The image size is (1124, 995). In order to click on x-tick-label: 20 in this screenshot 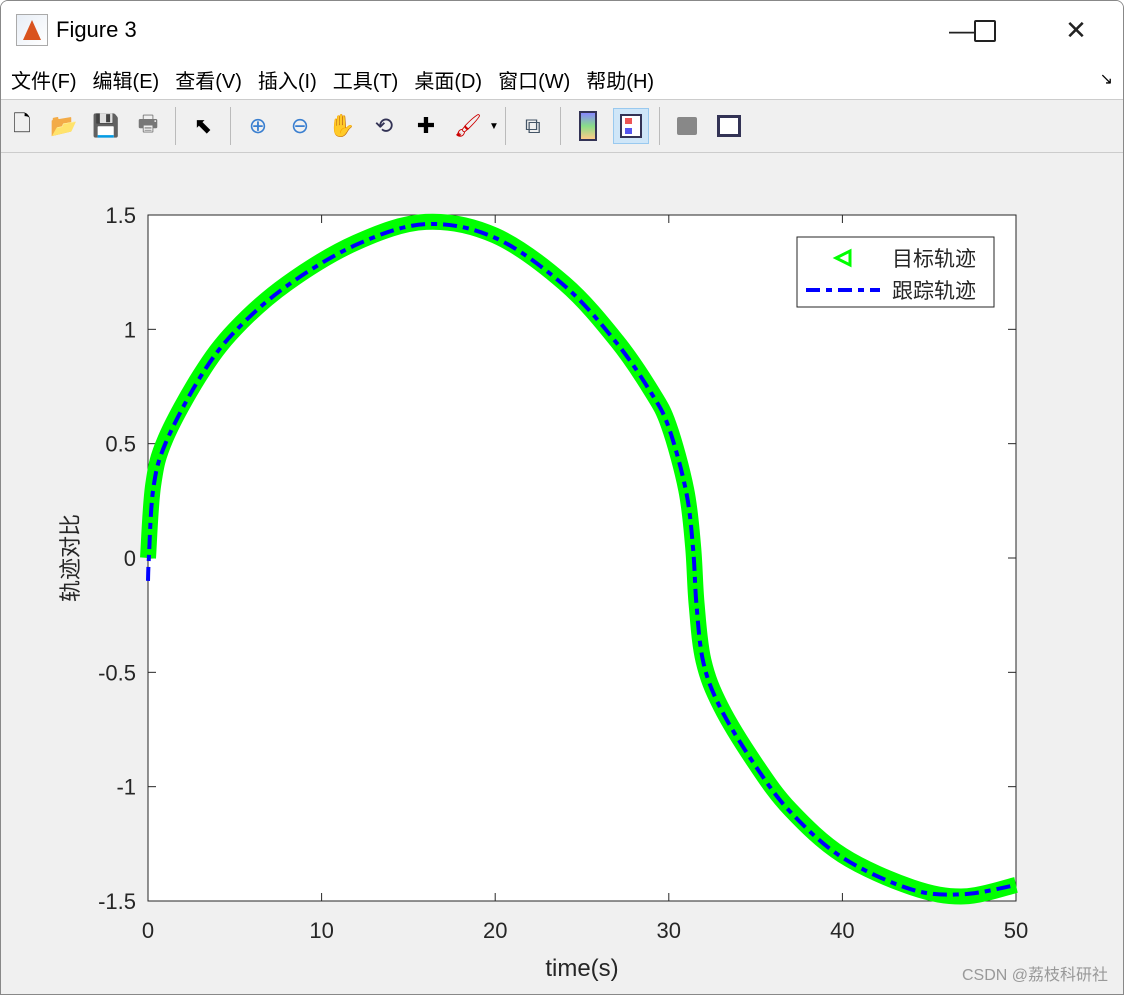, I will do `click(495, 930)`.